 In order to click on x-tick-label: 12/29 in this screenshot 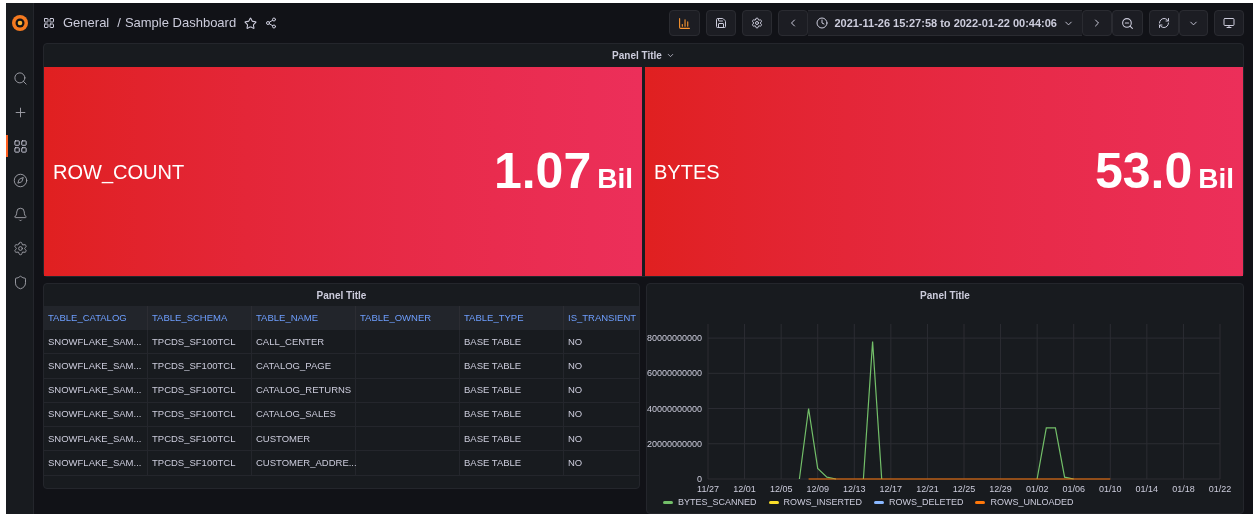, I will do `click(1000, 489)`.